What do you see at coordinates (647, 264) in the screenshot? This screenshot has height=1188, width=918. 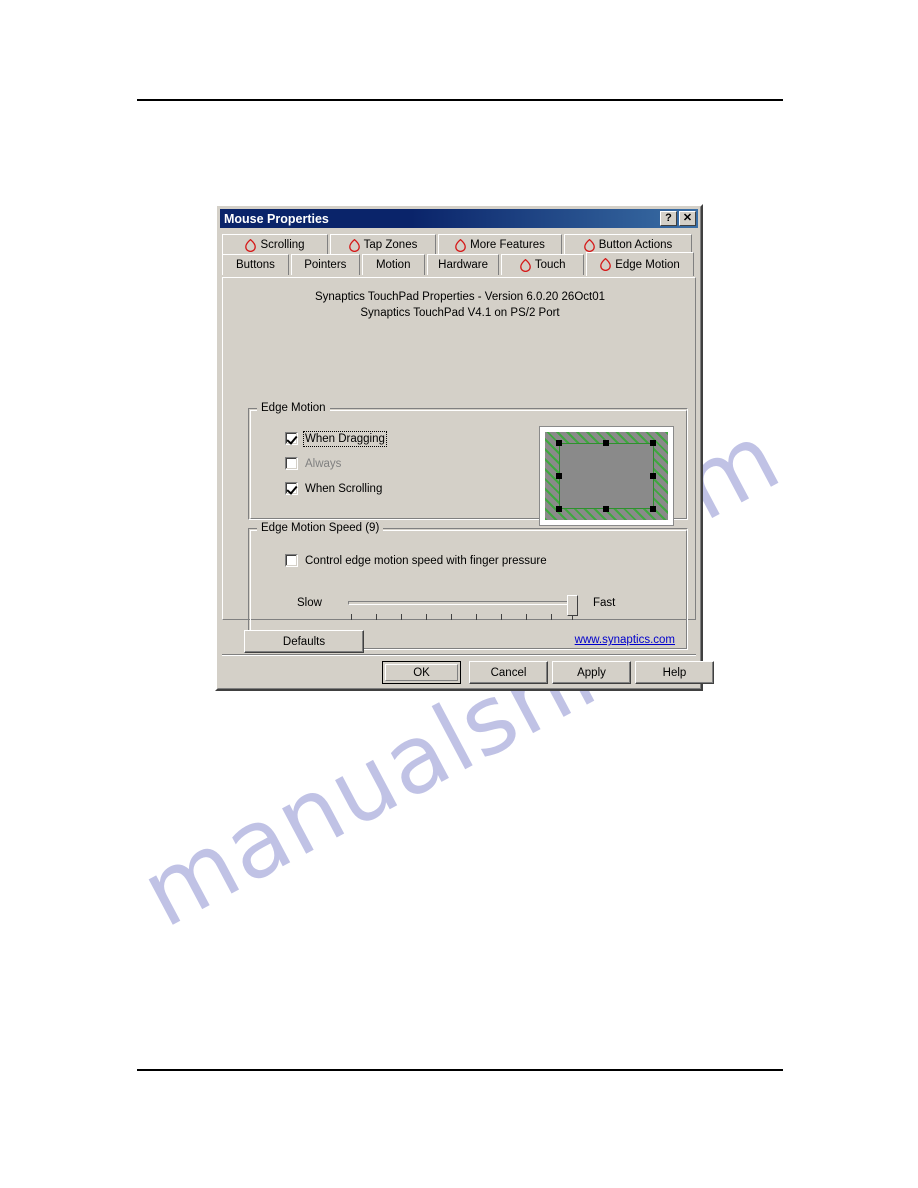 I see `tab-label: Edge Motion` at bounding box center [647, 264].